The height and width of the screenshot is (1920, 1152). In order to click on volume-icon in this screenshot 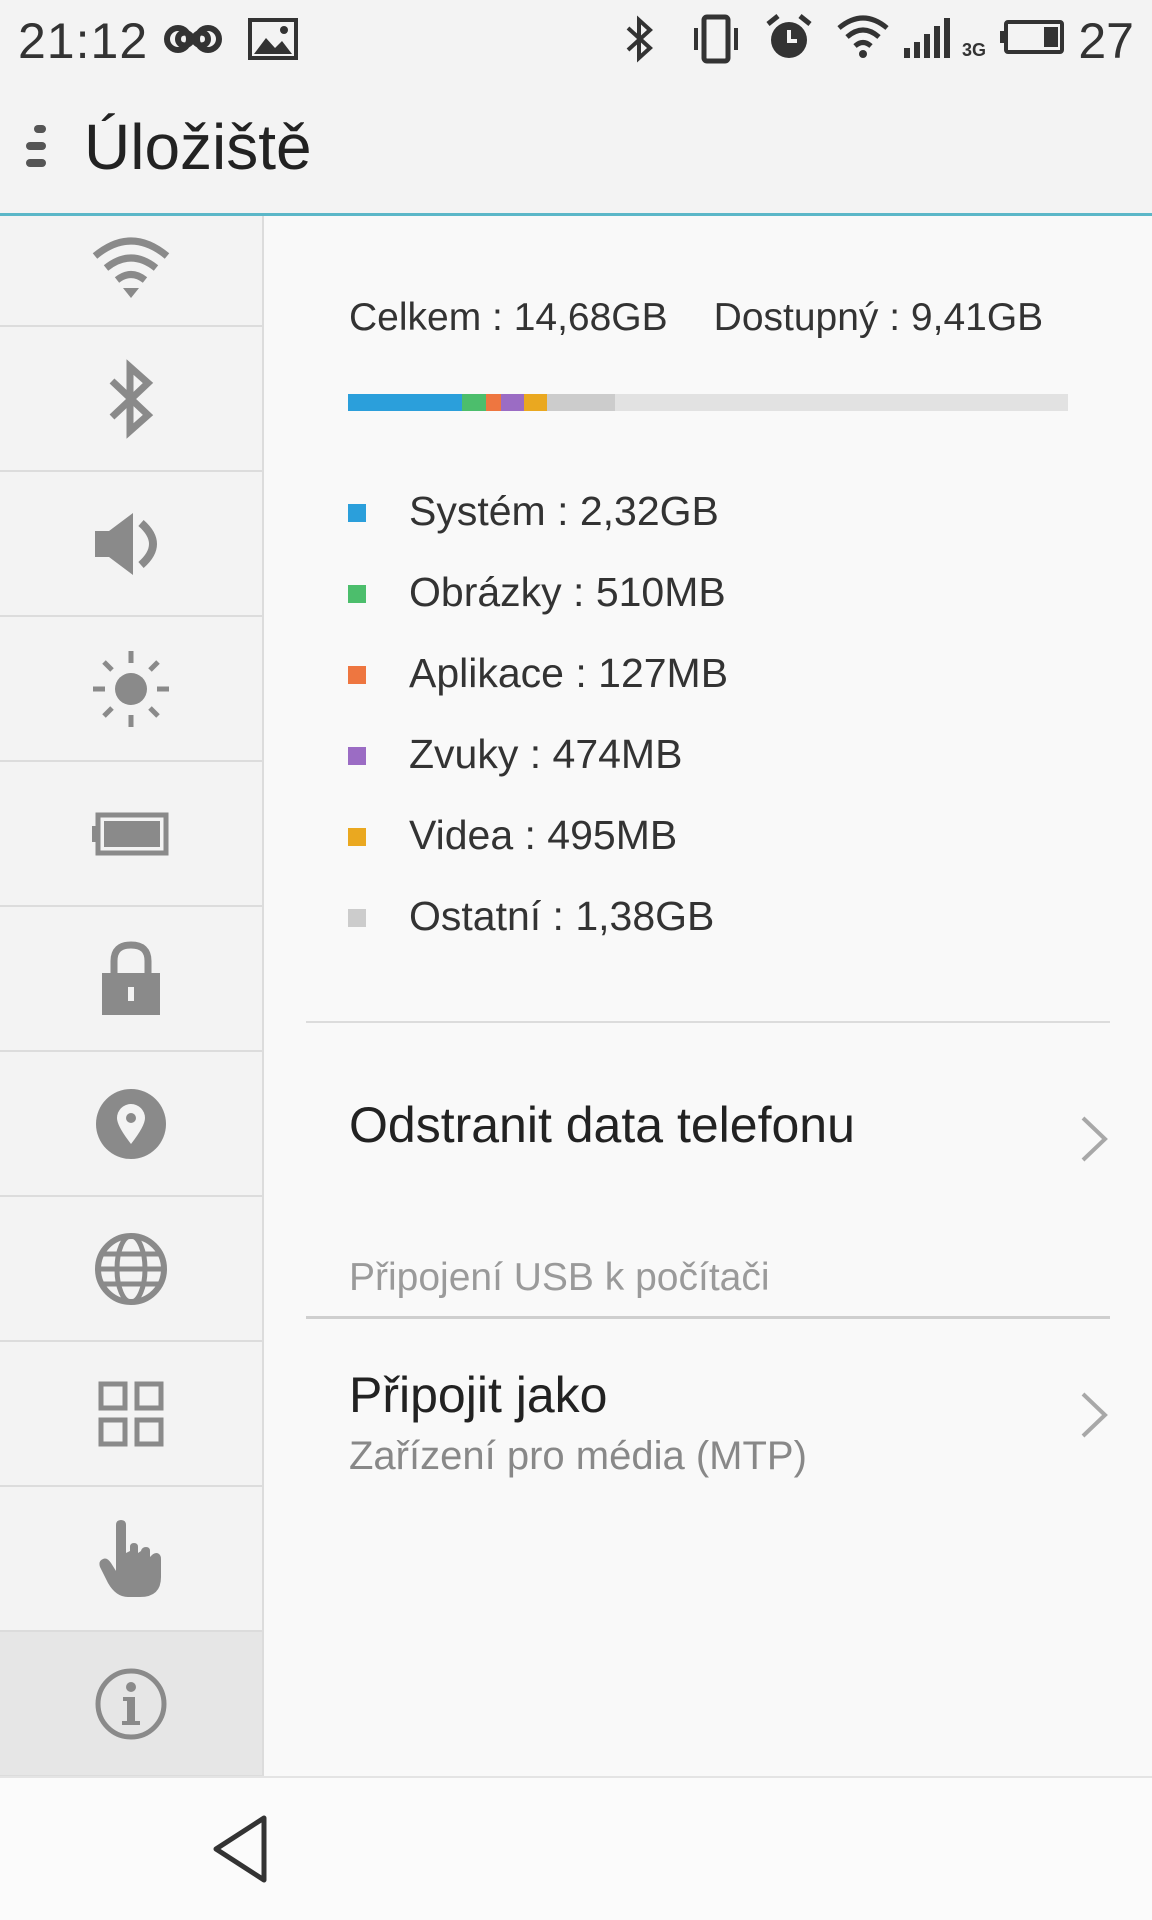, I will do `click(126, 543)`.